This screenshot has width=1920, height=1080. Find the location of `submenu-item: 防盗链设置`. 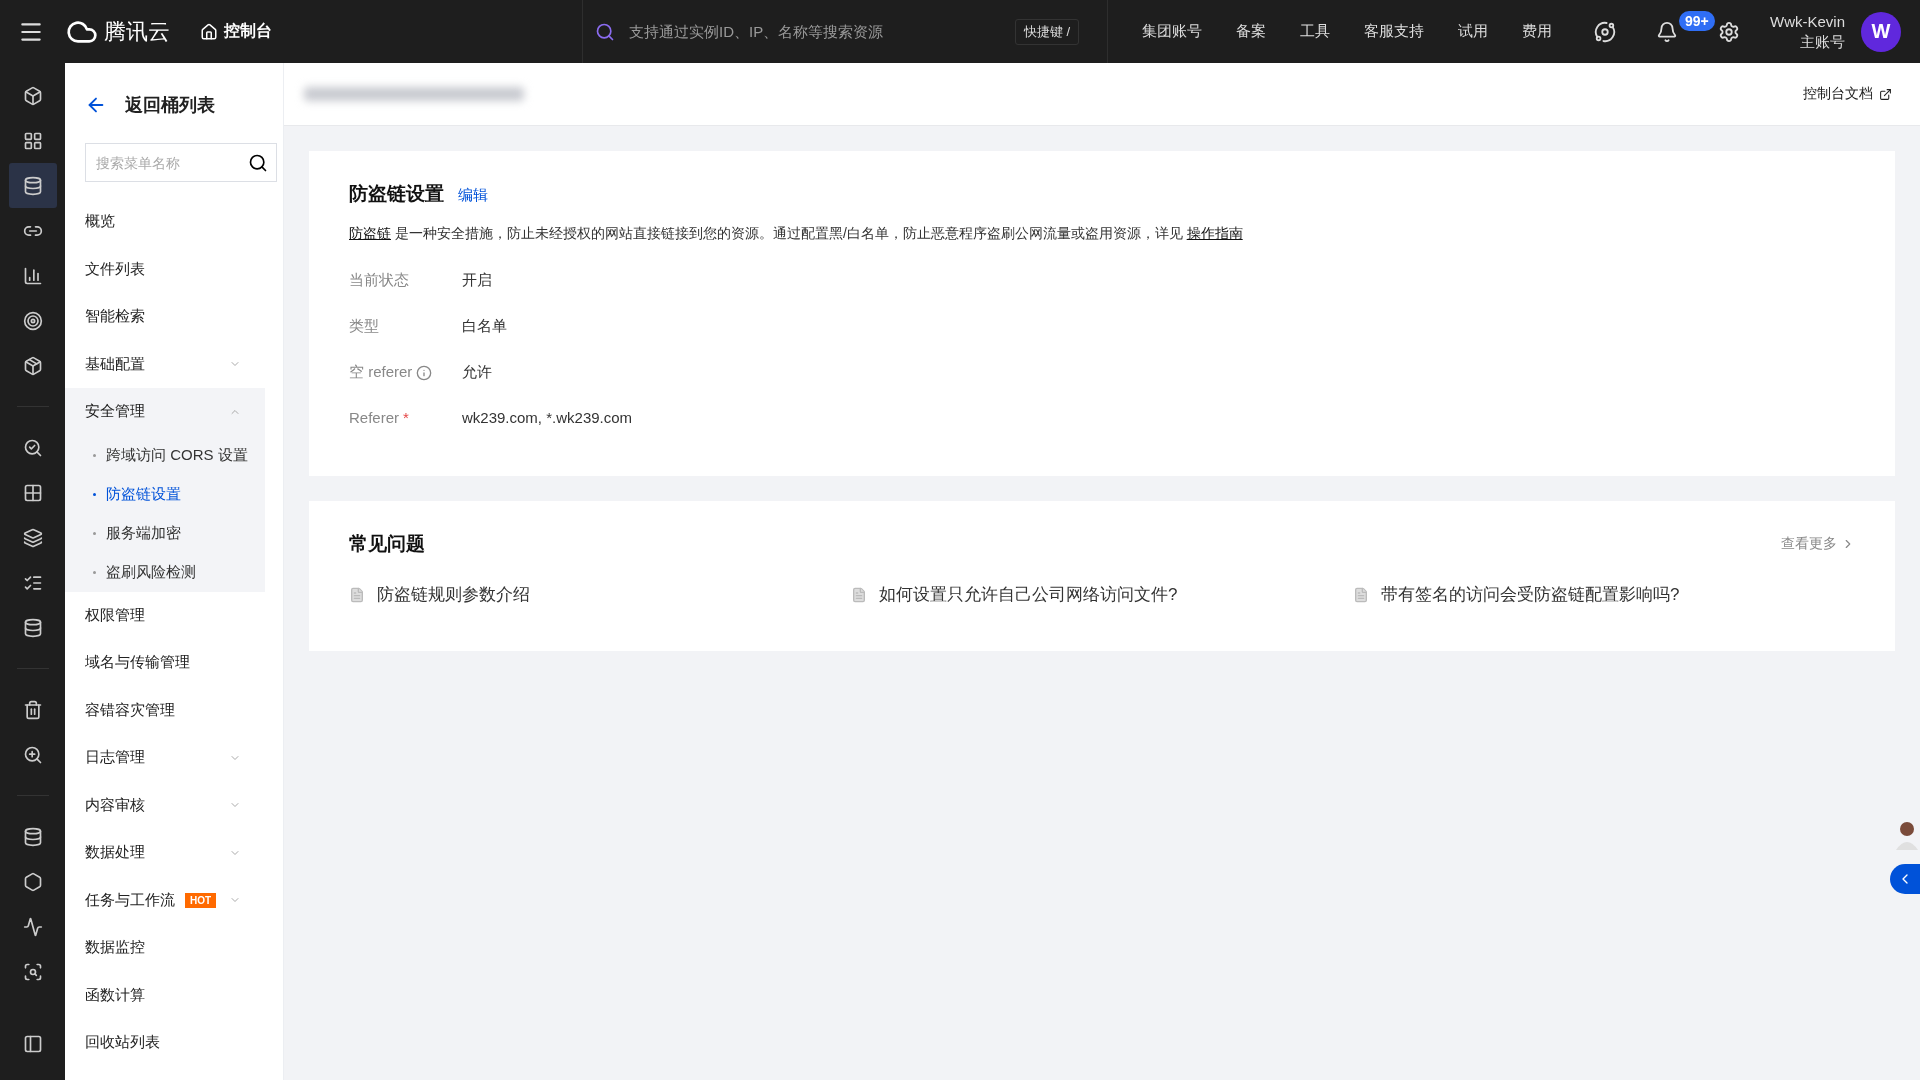

submenu-item: 防盗链设置 is located at coordinates (165, 494).